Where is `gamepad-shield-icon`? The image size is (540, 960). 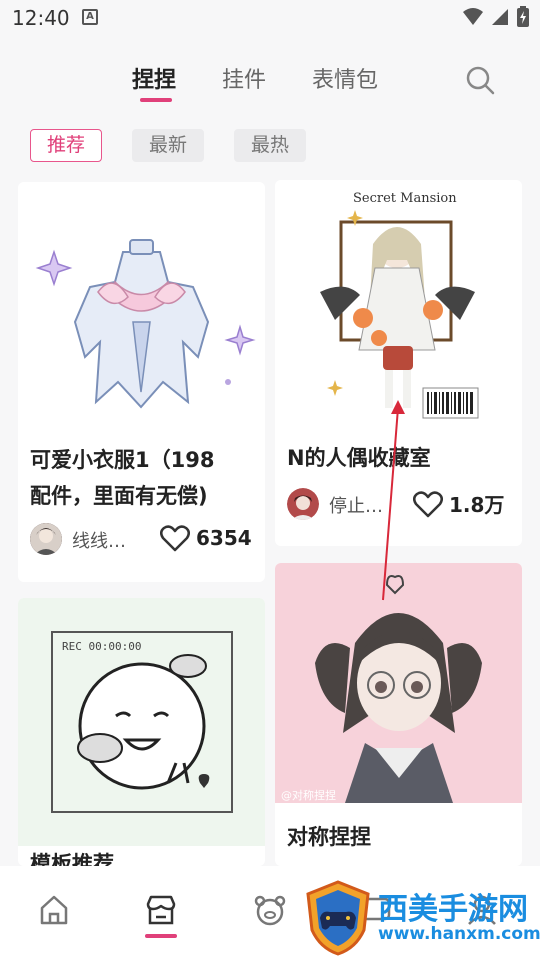 gamepad-shield-icon is located at coordinates (338, 918).